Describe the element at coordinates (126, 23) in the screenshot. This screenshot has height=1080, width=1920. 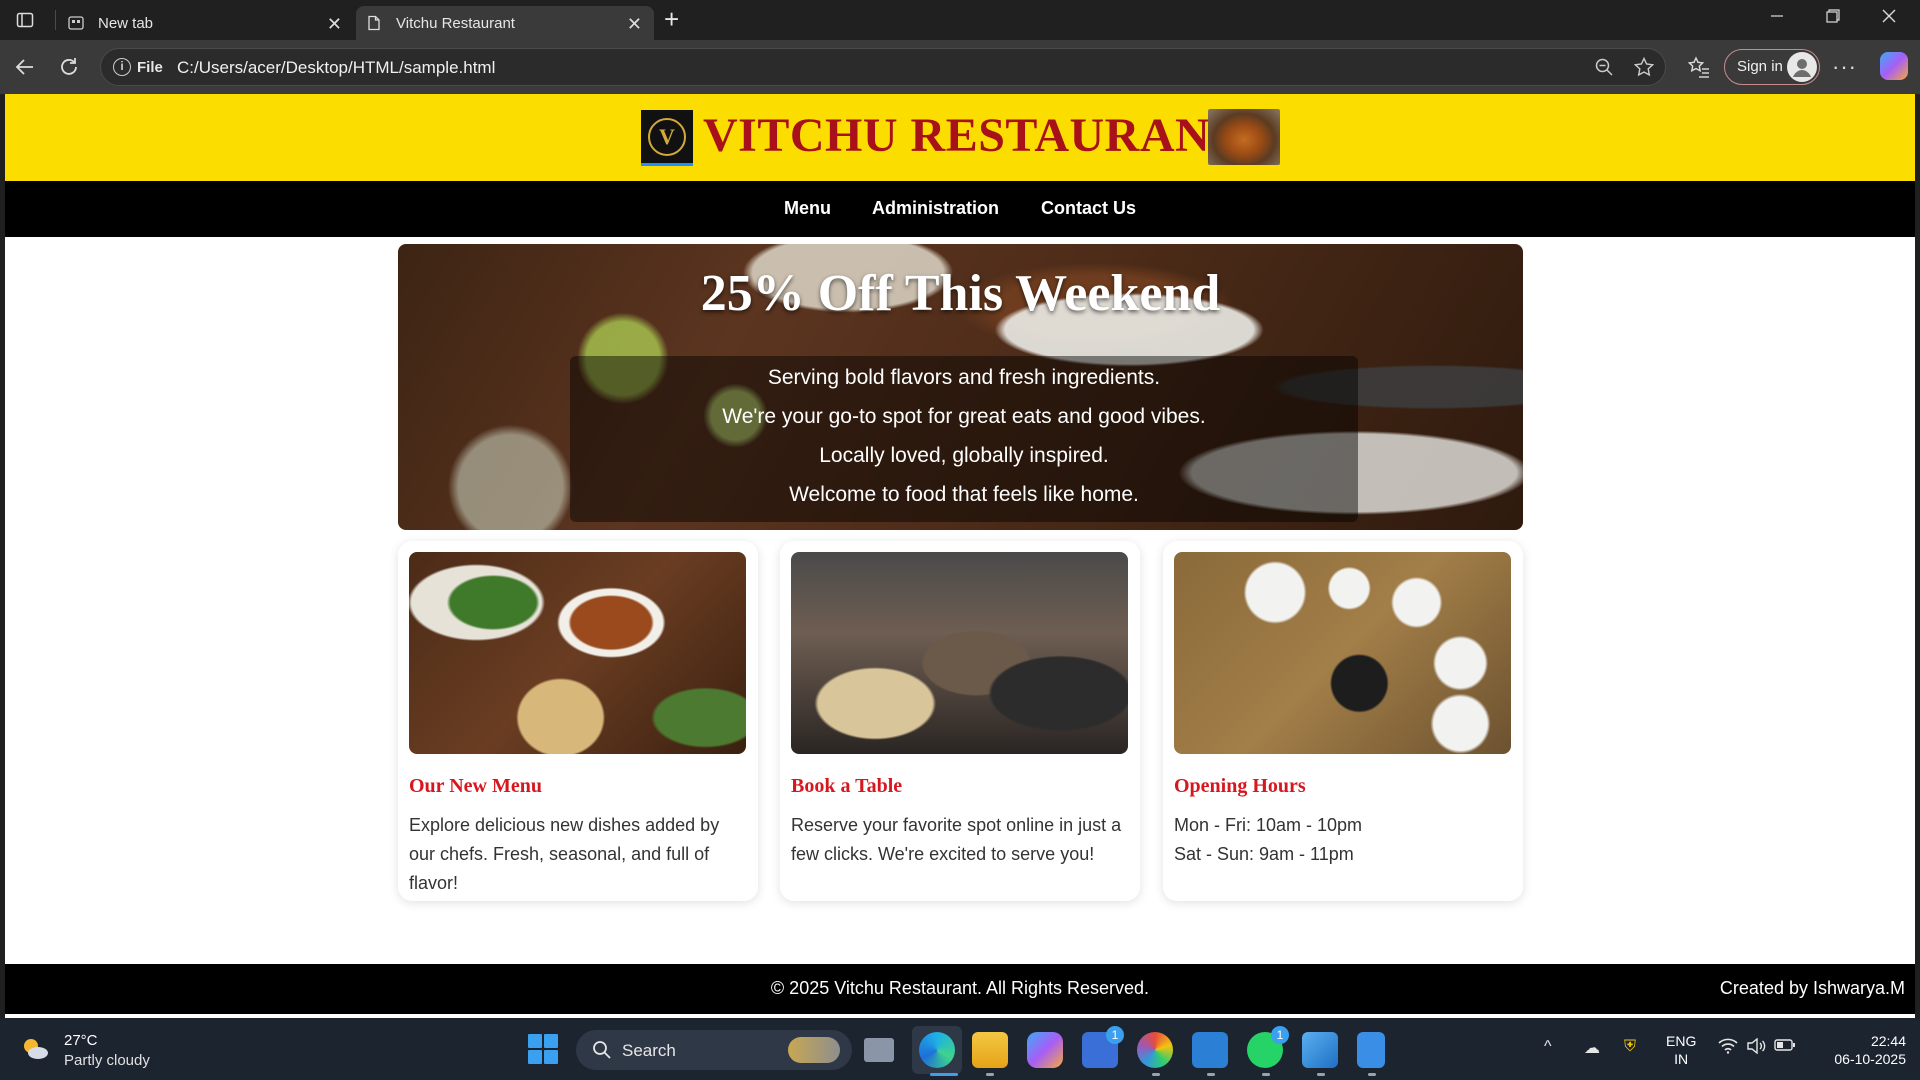
I see `tab-title: New tab` at that location.